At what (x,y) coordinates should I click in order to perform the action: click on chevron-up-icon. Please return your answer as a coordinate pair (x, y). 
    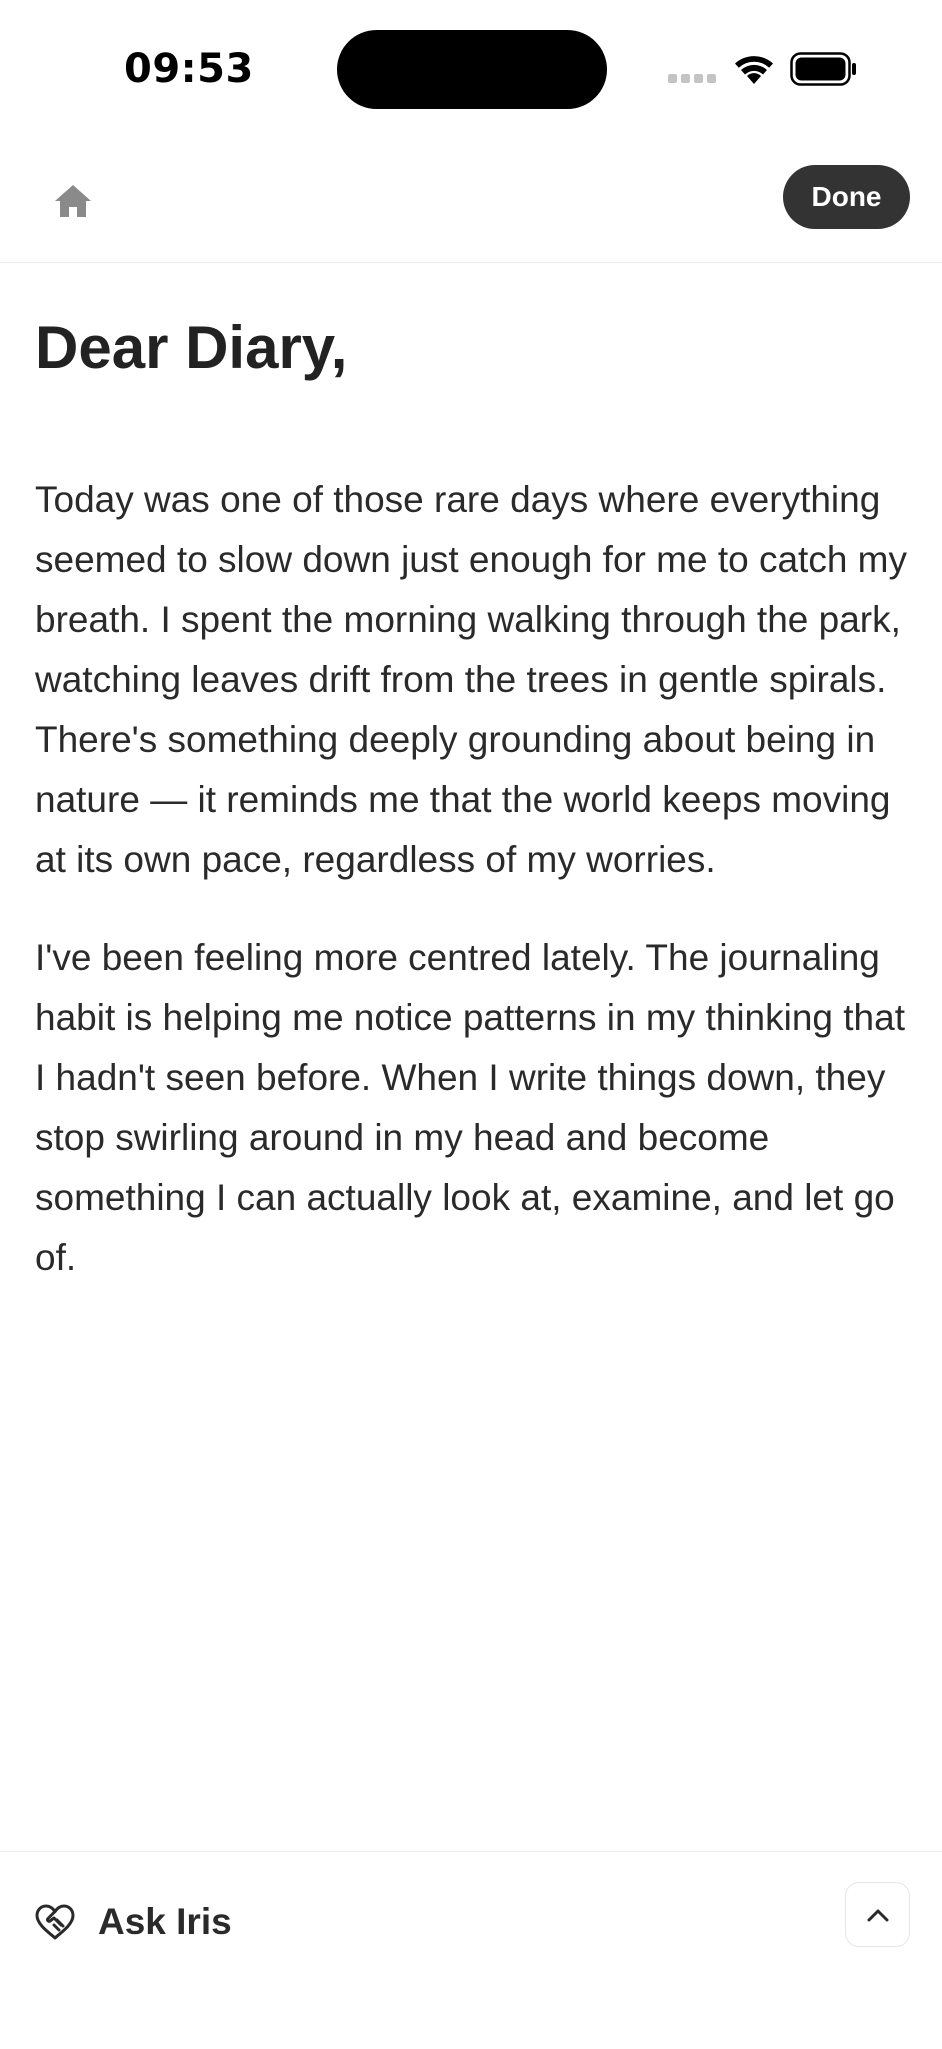
    Looking at the image, I should click on (877, 1915).